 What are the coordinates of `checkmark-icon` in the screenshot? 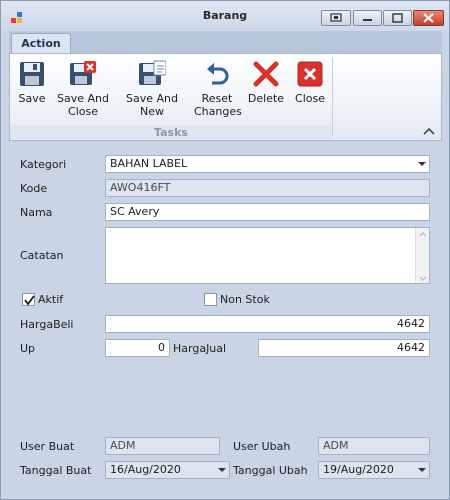 It's located at (29, 300).